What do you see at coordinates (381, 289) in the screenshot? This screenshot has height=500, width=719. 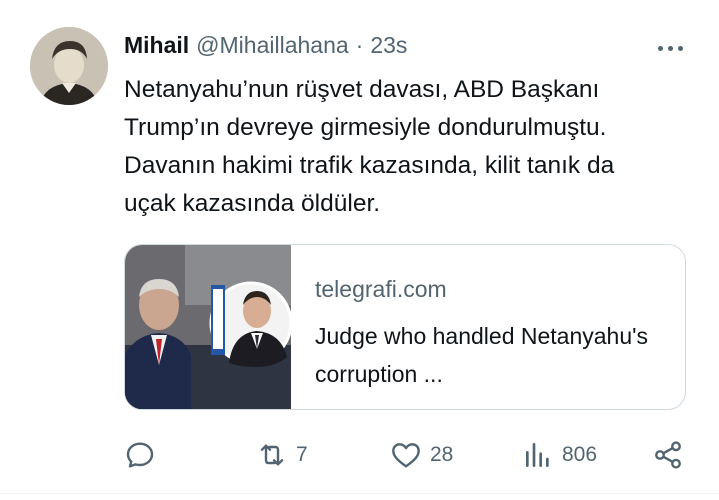 I see `card-domain: telegrafi.com` at bounding box center [381, 289].